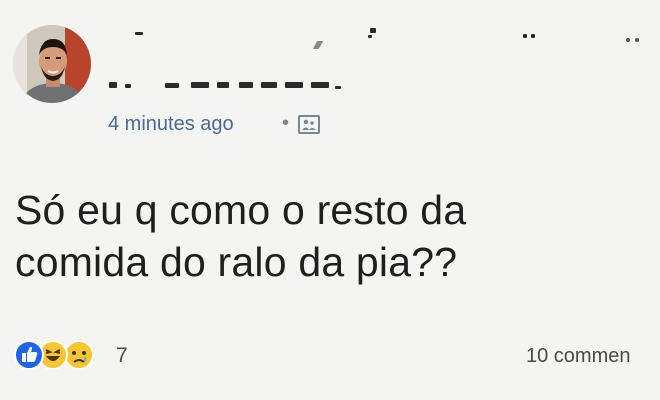  Describe the element at coordinates (309, 124) in the screenshot. I see `audience-icon` at that location.